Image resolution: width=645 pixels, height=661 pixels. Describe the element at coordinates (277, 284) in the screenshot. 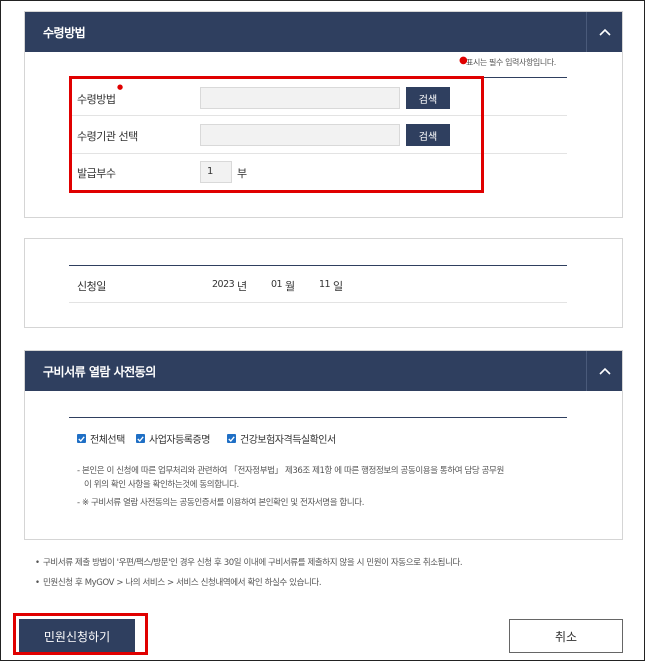

I see `month-value: 01` at that location.